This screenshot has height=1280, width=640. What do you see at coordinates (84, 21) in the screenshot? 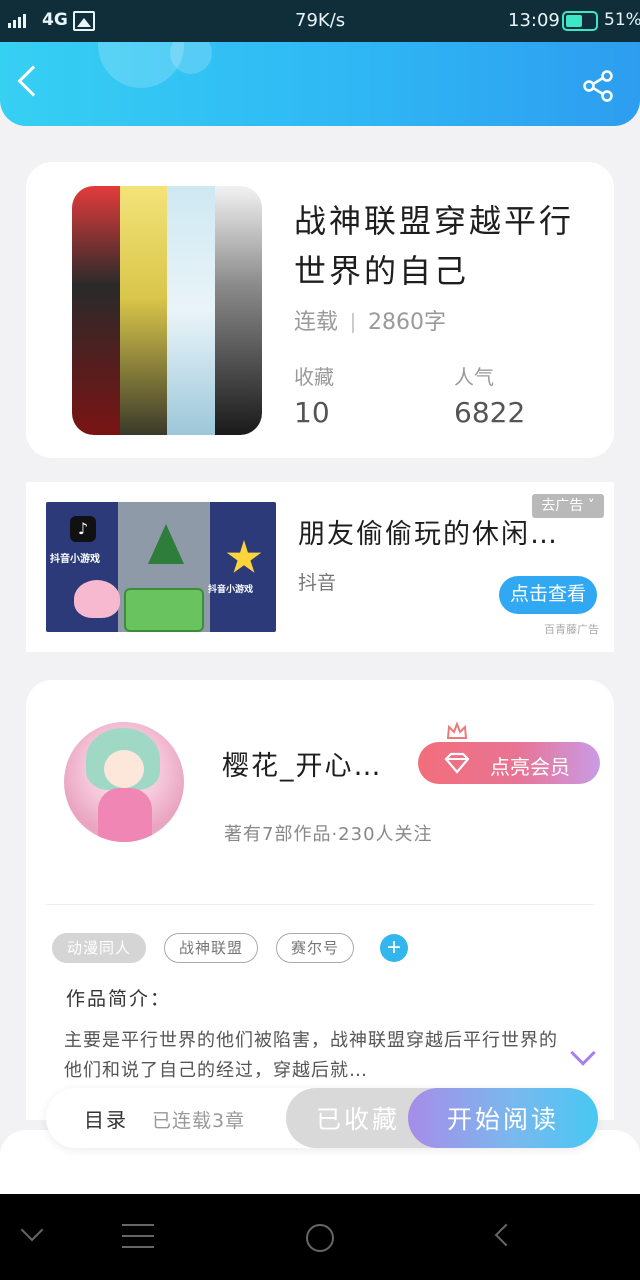
I see `gallery-notification-icon` at bounding box center [84, 21].